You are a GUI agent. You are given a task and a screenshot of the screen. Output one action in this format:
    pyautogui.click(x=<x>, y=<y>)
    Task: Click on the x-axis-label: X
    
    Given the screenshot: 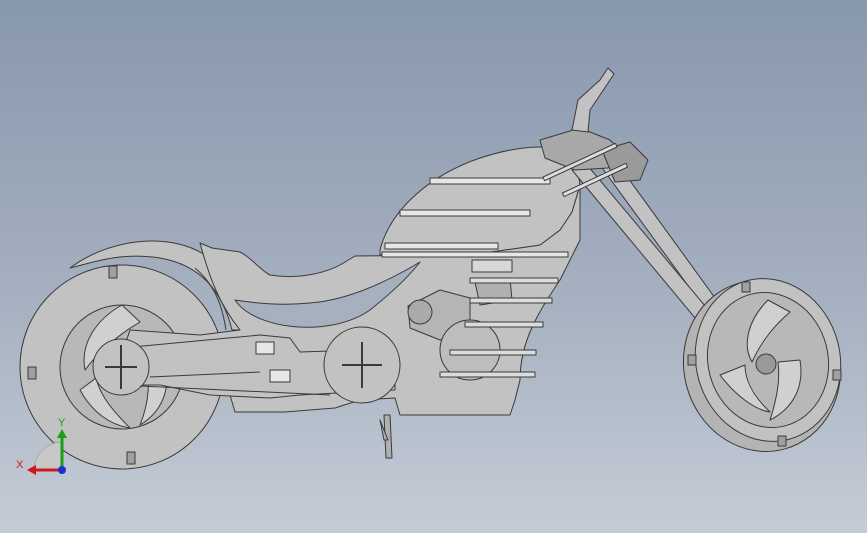 What is the action you would take?
    pyautogui.click(x=20, y=465)
    